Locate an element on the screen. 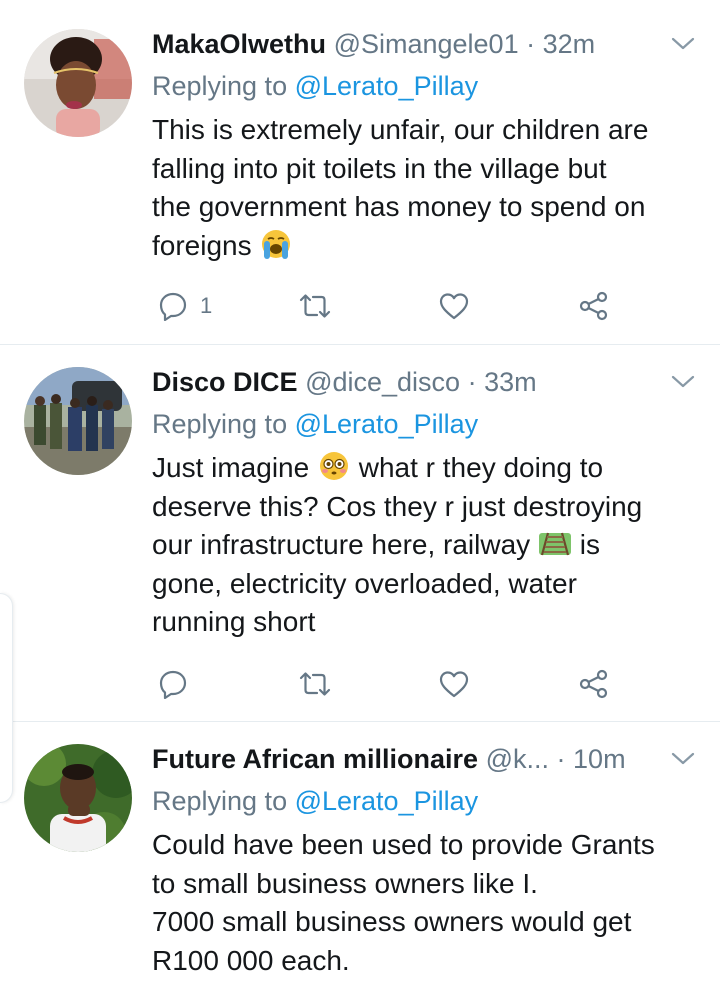 The image size is (720, 1002). user-handle: @Simangele01 is located at coordinates (426, 44).